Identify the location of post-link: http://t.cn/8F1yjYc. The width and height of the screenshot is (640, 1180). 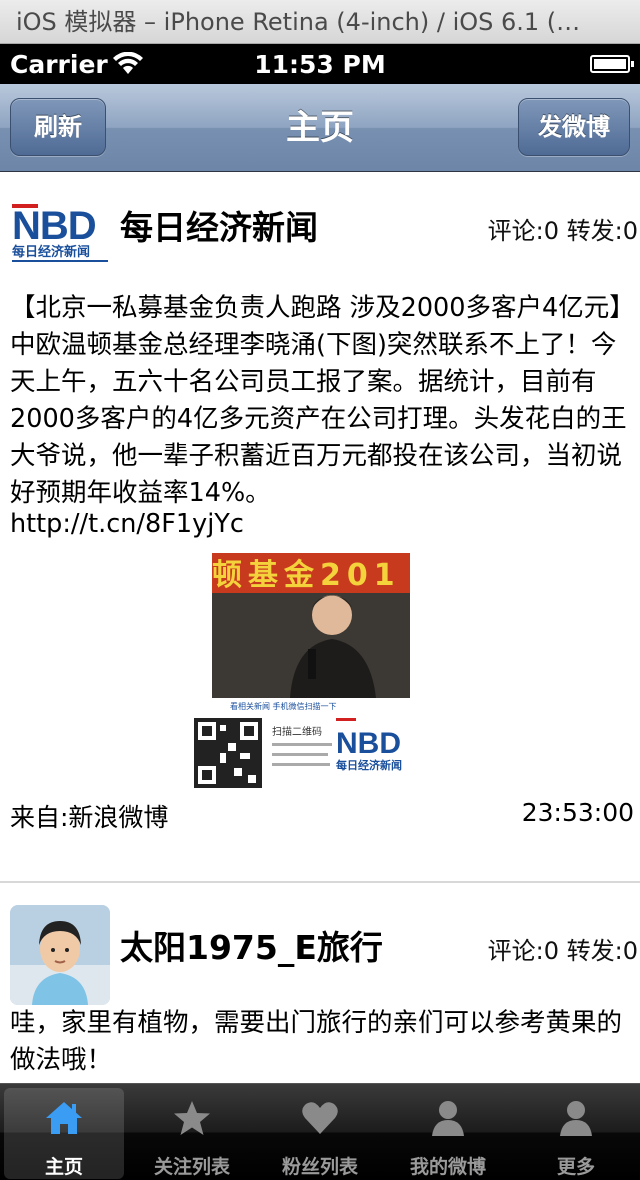
(127, 524).